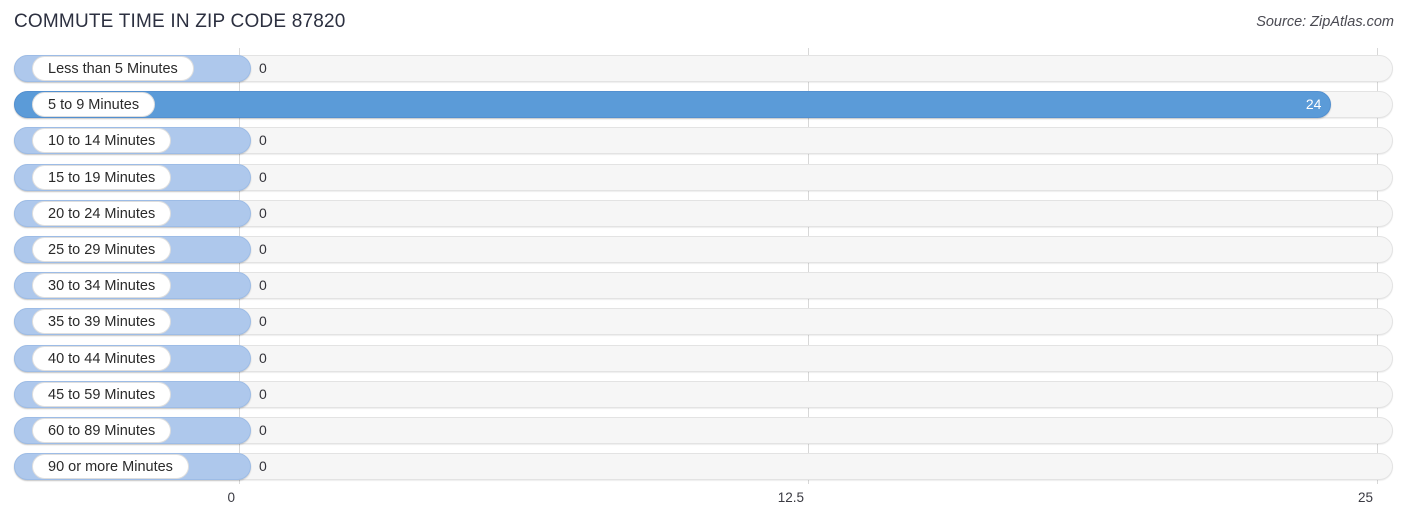 This screenshot has width=1406, height=523. What do you see at coordinates (1325, 22) in the screenshot?
I see `source-attribution: Source: ZipAtlas.com` at bounding box center [1325, 22].